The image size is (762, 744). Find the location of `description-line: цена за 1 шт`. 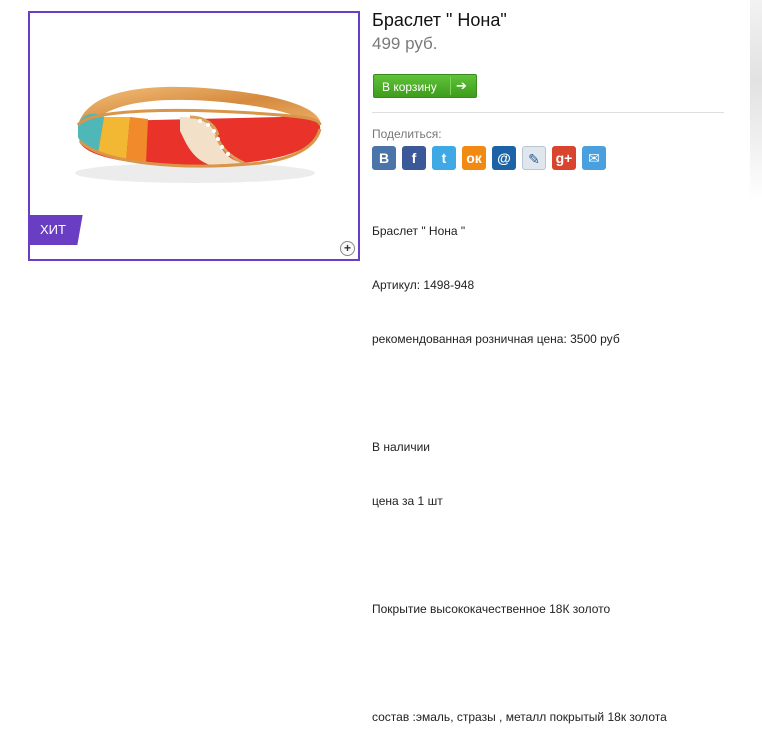

description-line: цена за 1 шт is located at coordinates (407, 501).